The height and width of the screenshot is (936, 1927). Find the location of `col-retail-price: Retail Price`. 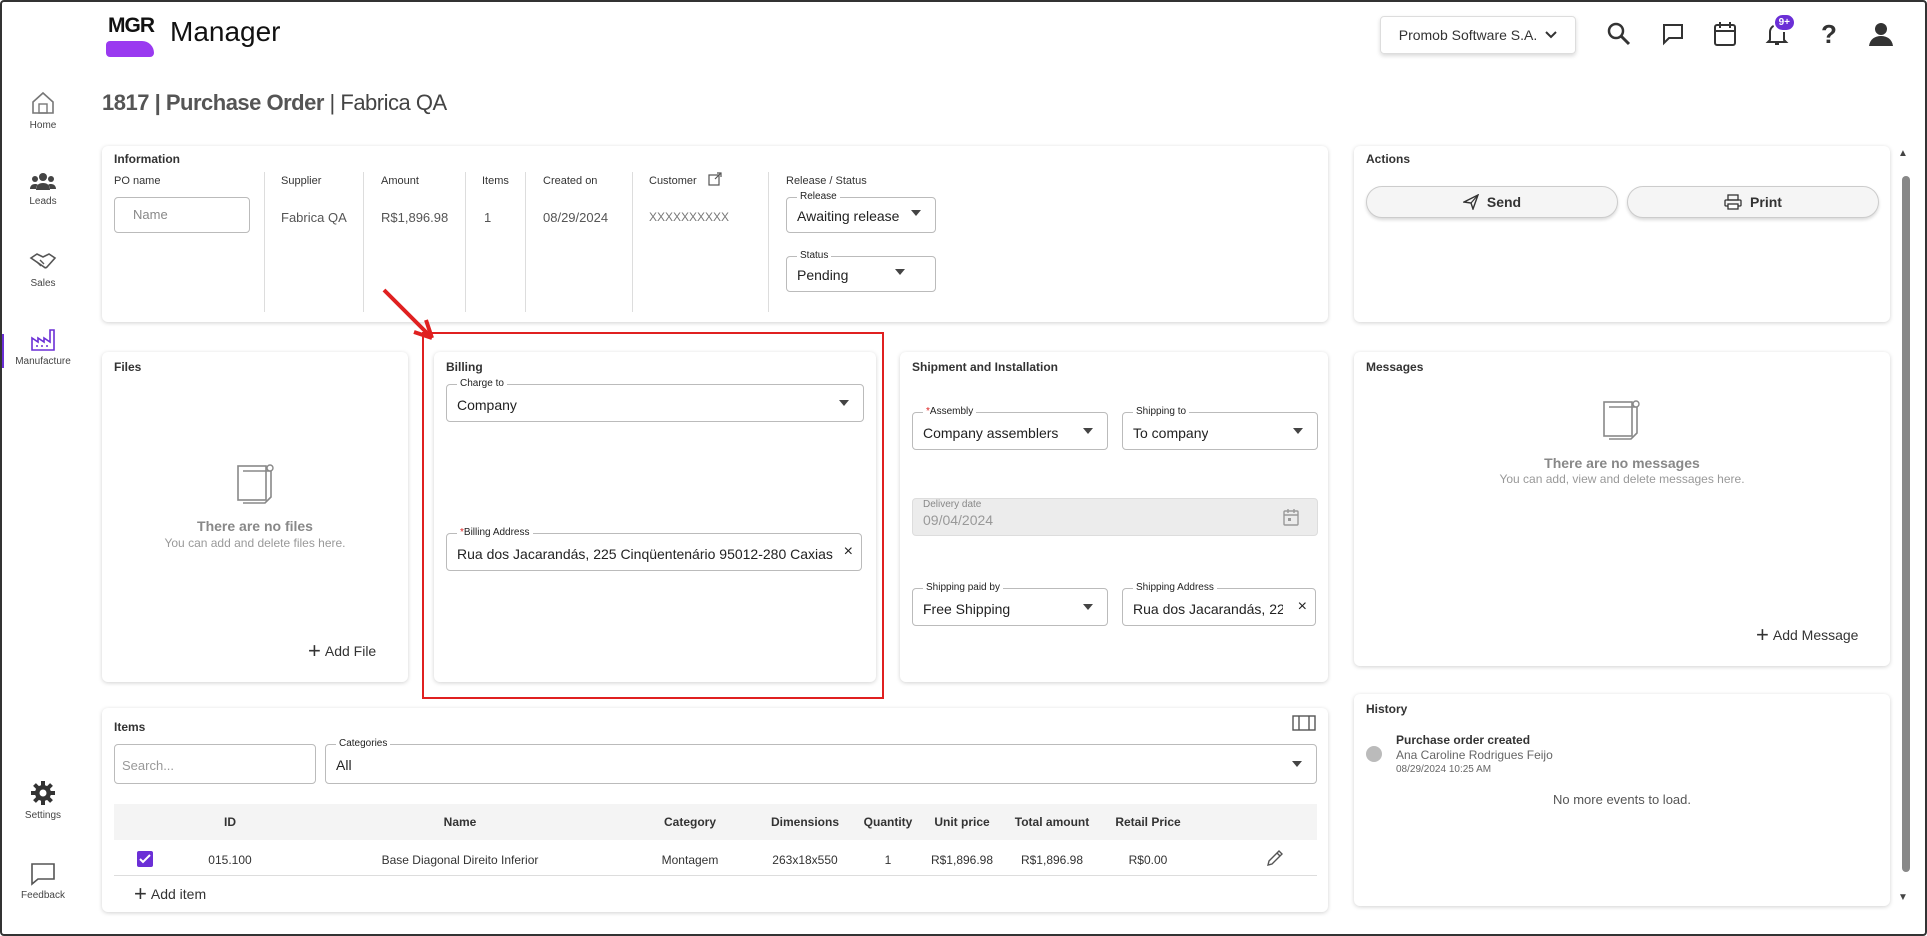

col-retail-price: Retail Price is located at coordinates (1148, 822).